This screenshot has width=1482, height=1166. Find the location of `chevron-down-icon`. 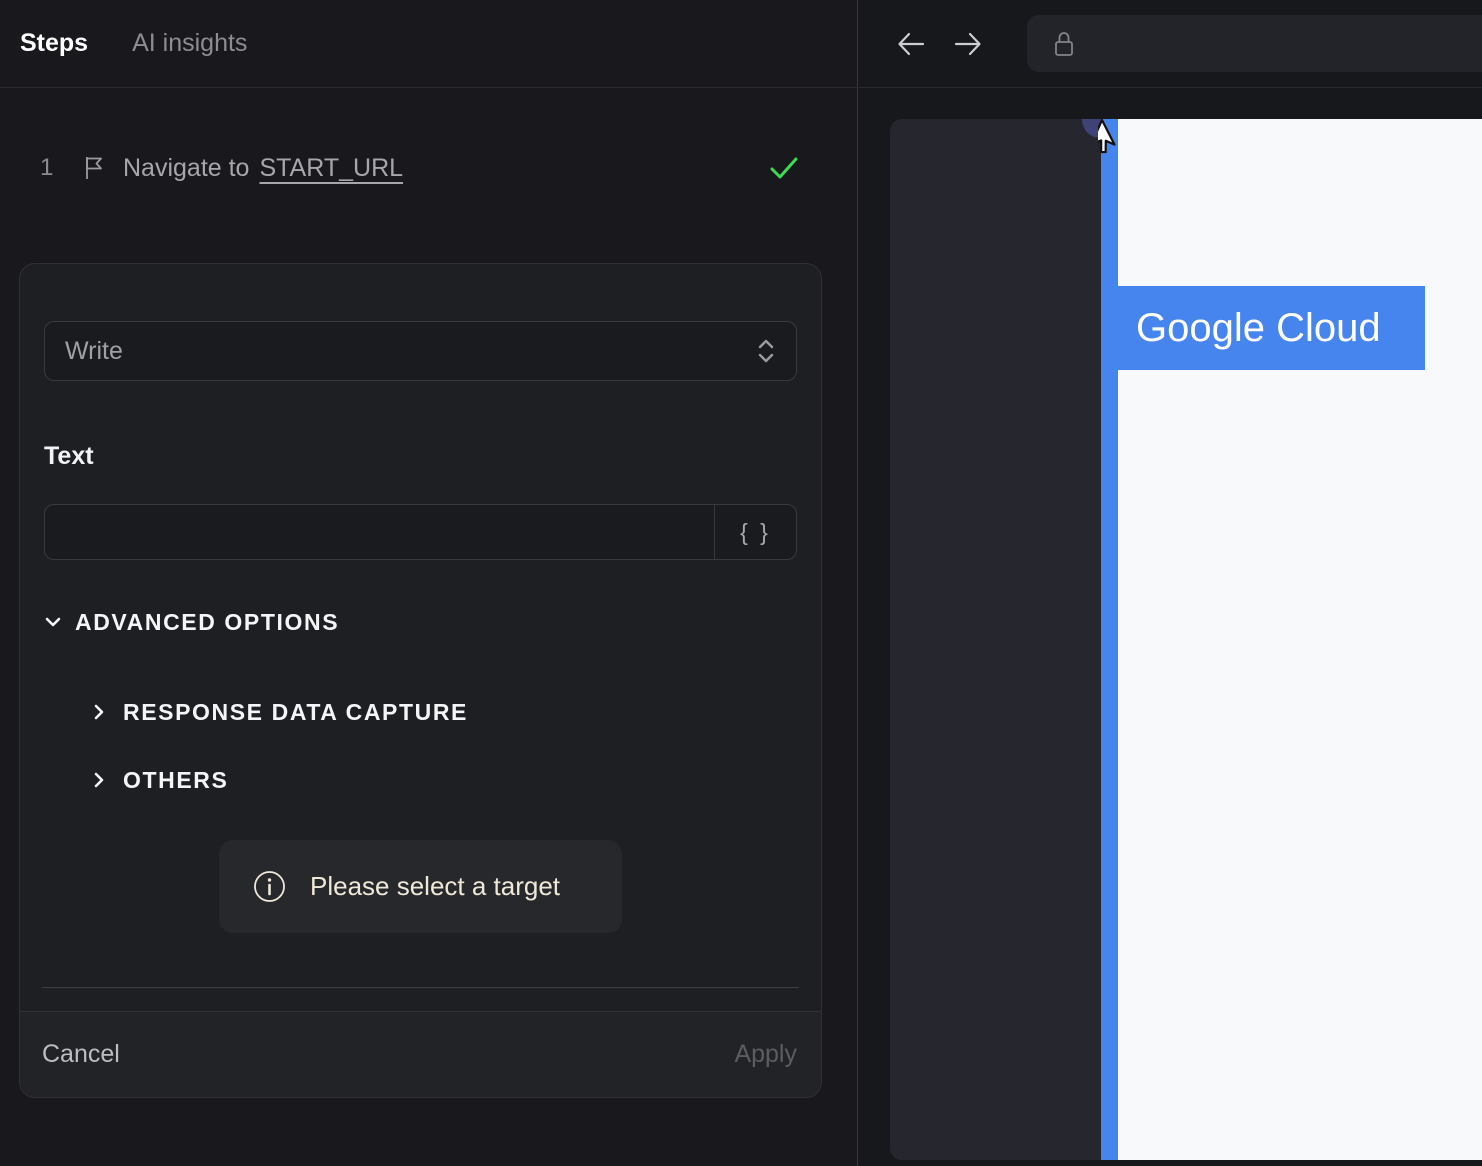

chevron-down-icon is located at coordinates (53, 622).